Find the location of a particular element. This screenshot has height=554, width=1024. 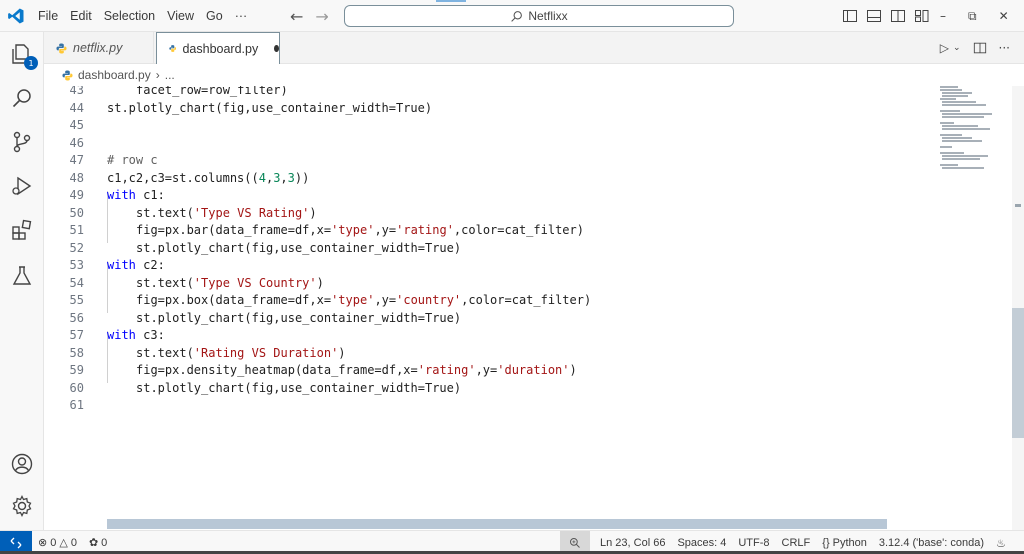

warning-icon: △ is located at coordinates (63, 543).